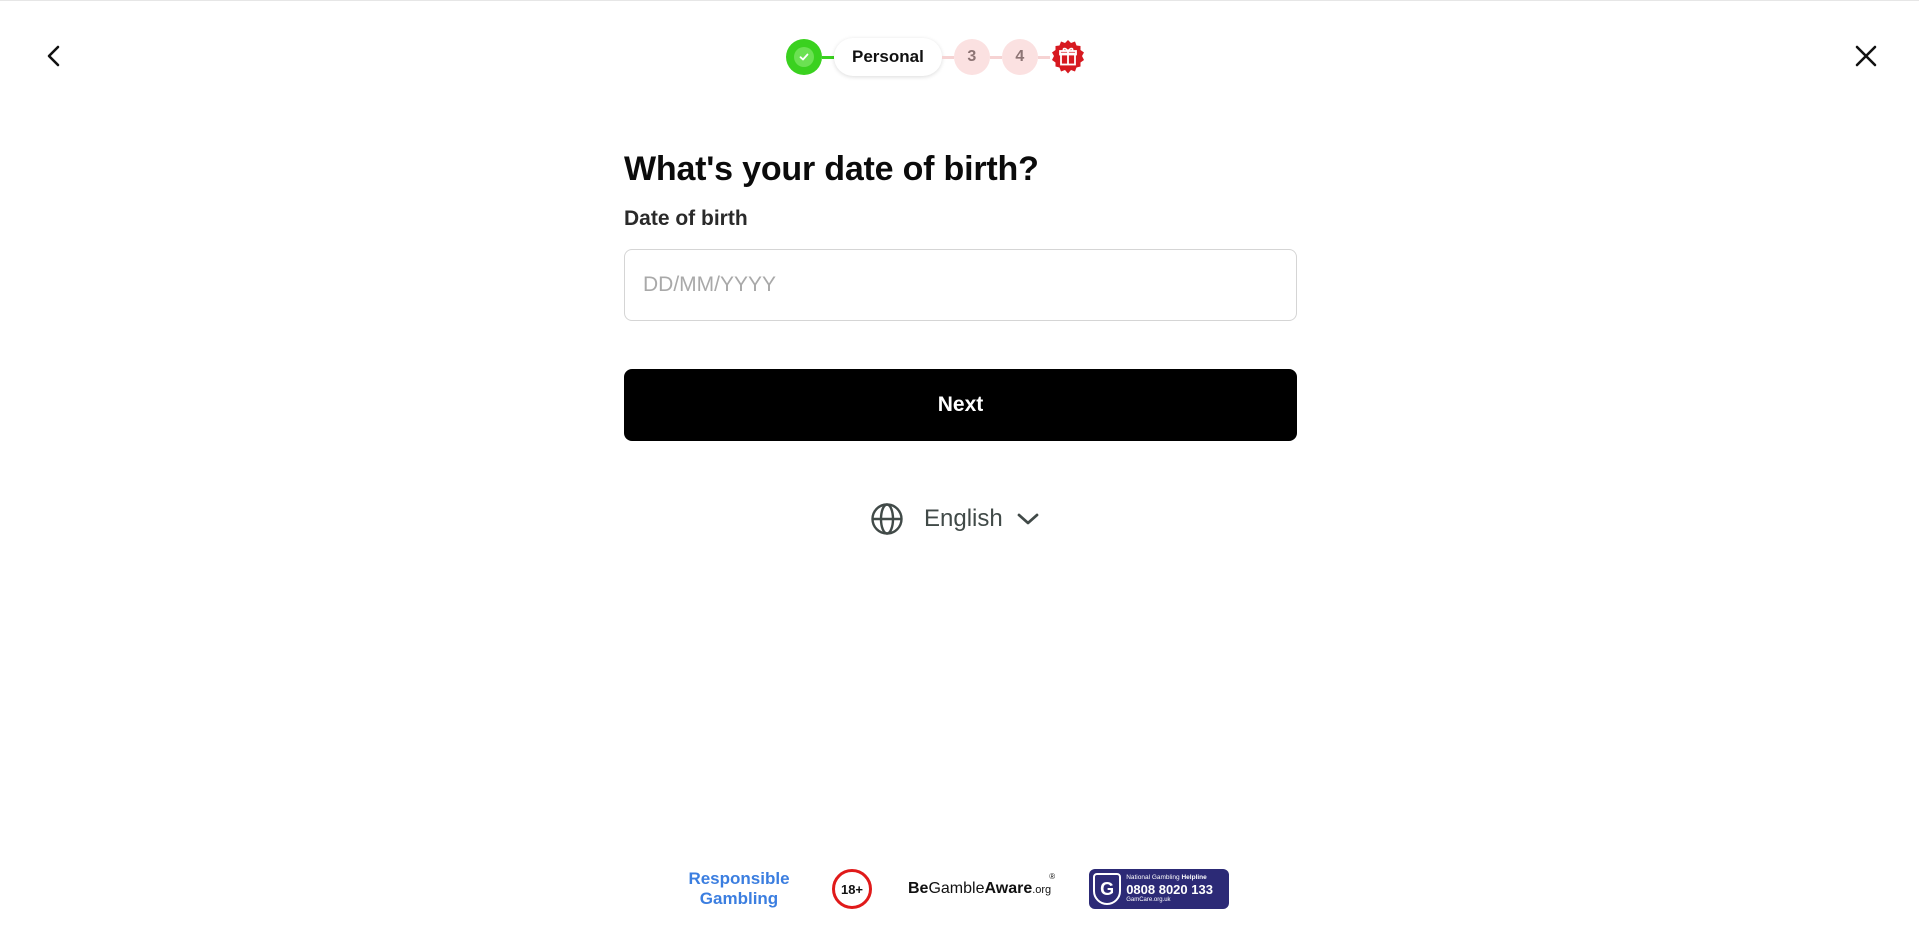  I want to click on dob-label: Date of birth, so click(686, 218).